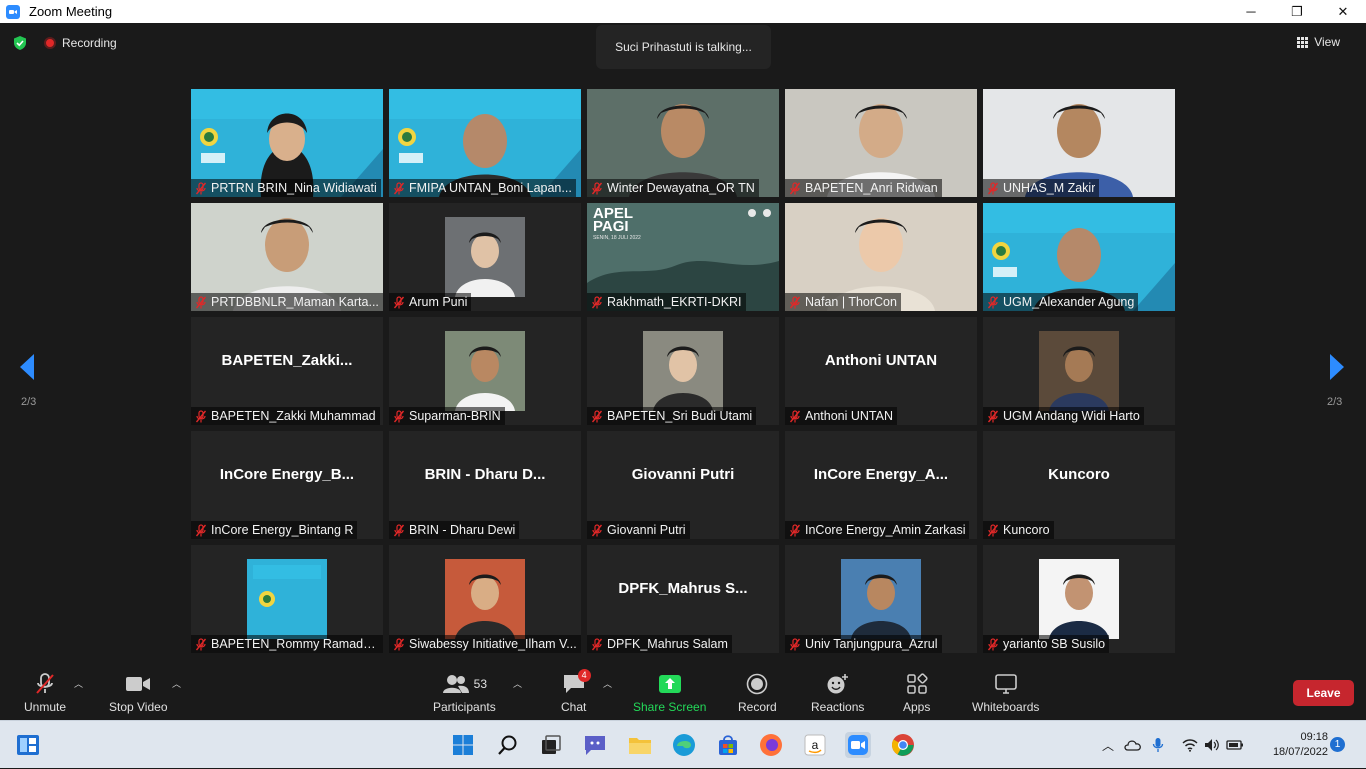  Describe the element at coordinates (683, 474) in the screenshot. I see `participant-display-name: Giovanni Putri` at that location.